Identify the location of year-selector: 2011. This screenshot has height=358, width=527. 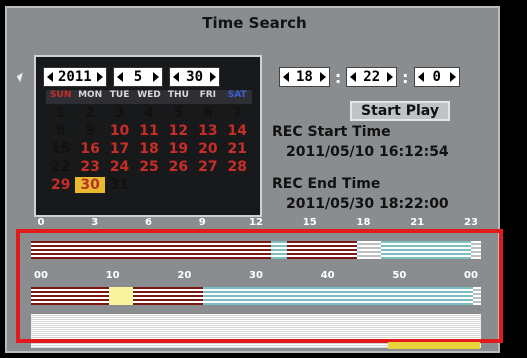
(75, 77).